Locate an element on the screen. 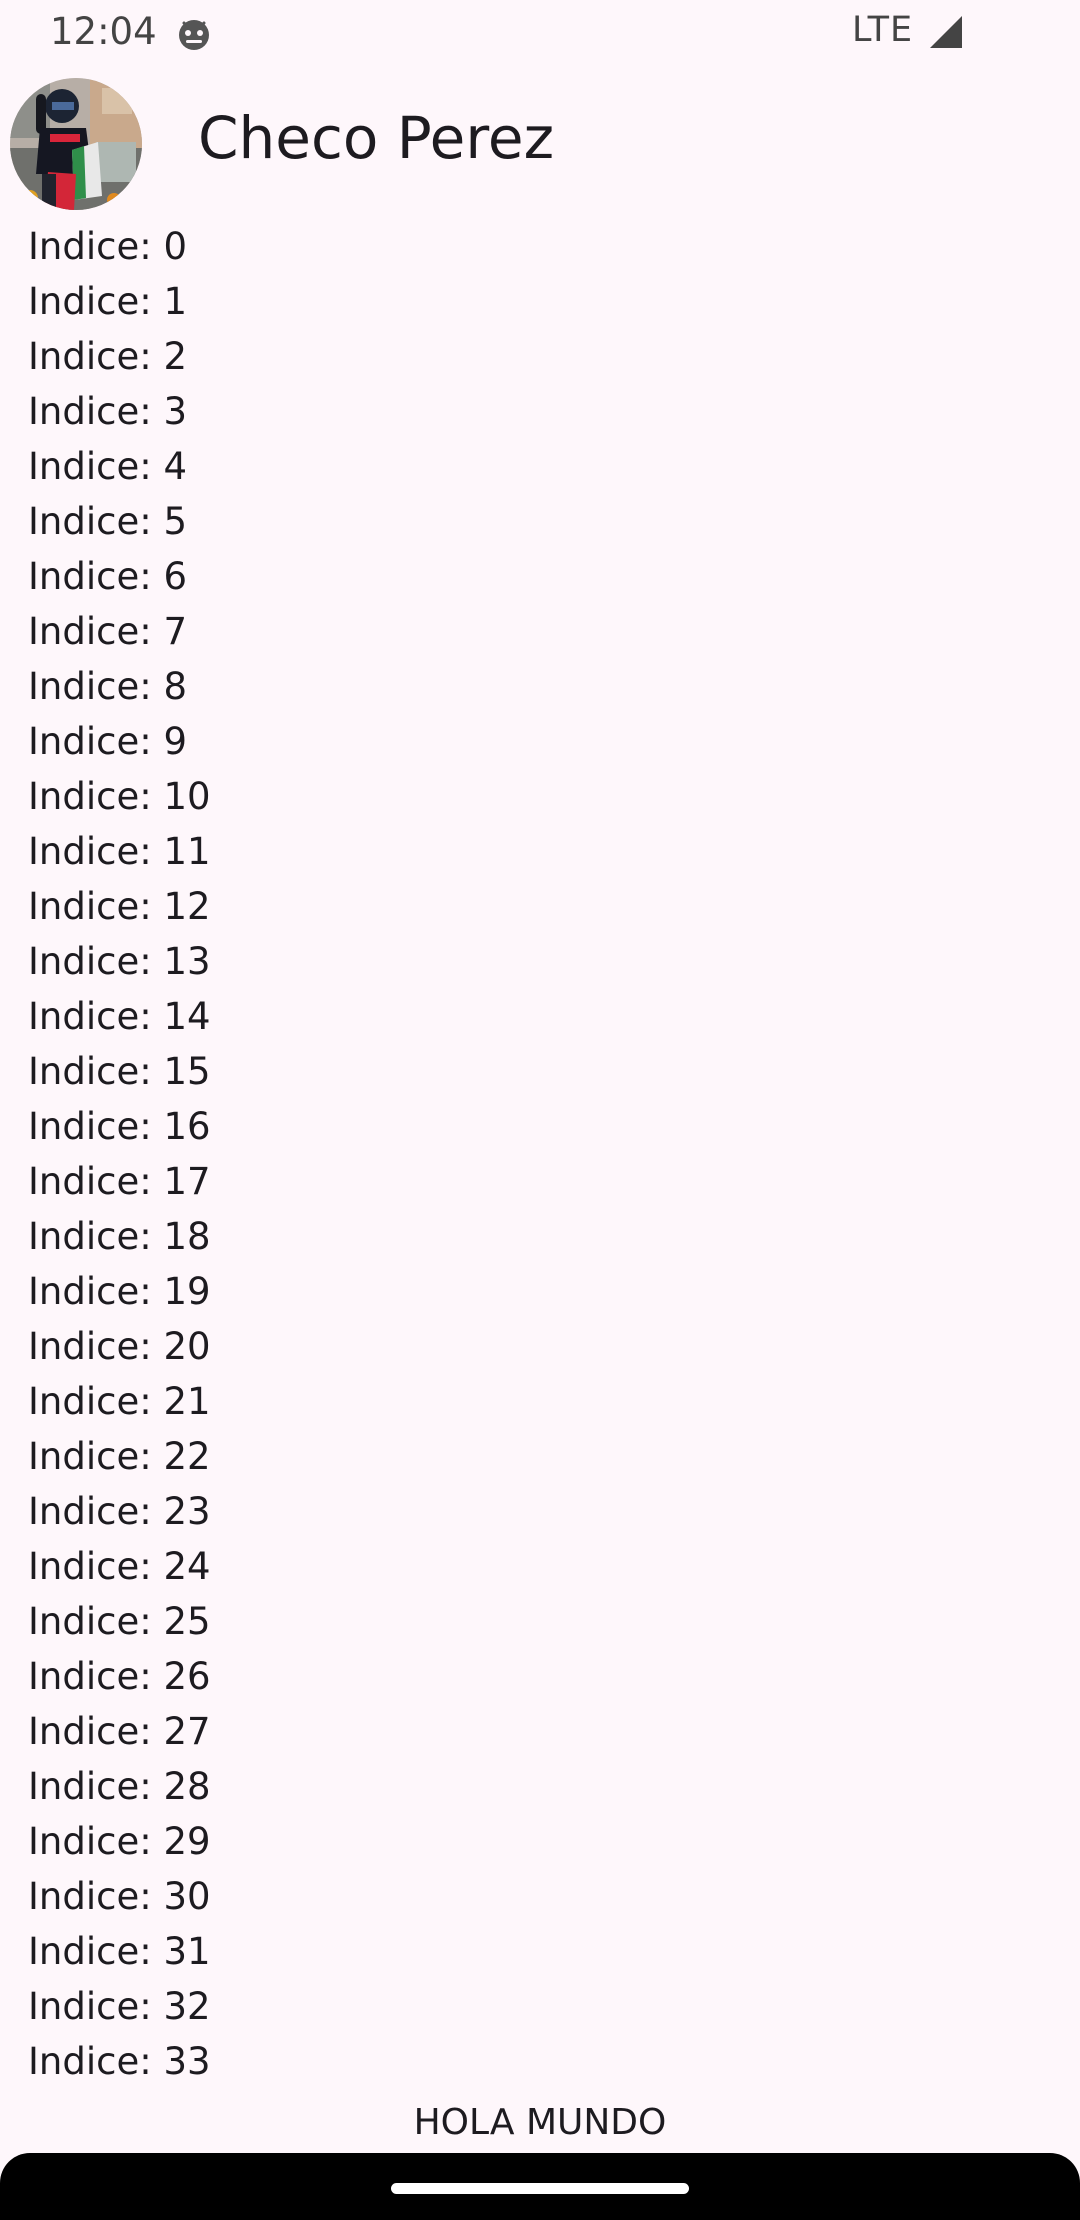  profile-photo-icon is located at coordinates (76, 144).